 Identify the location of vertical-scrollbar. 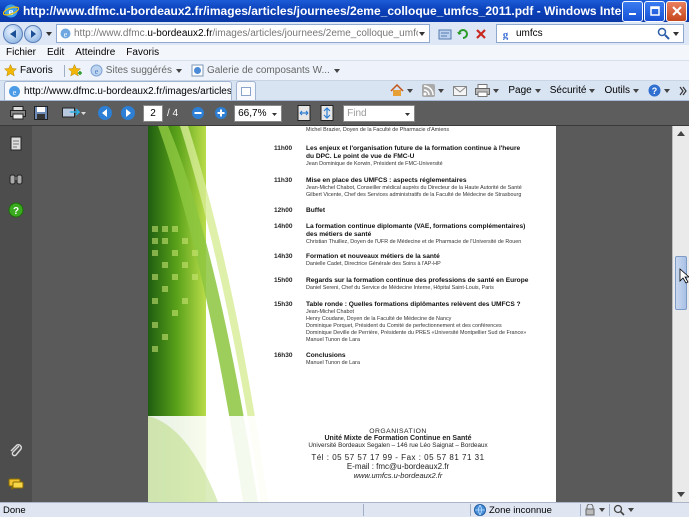
(680, 314).